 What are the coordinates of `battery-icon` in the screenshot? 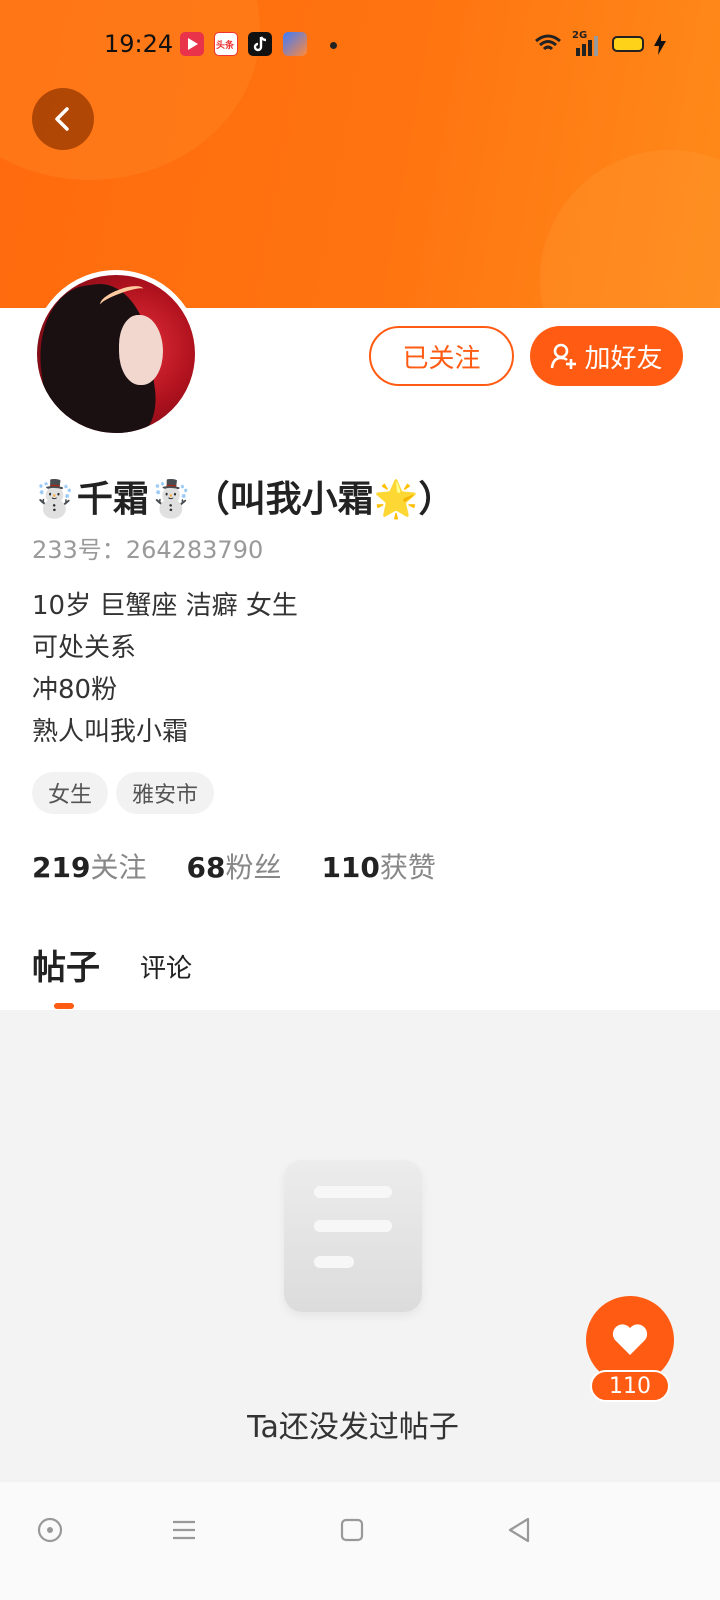 It's located at (628, 44).